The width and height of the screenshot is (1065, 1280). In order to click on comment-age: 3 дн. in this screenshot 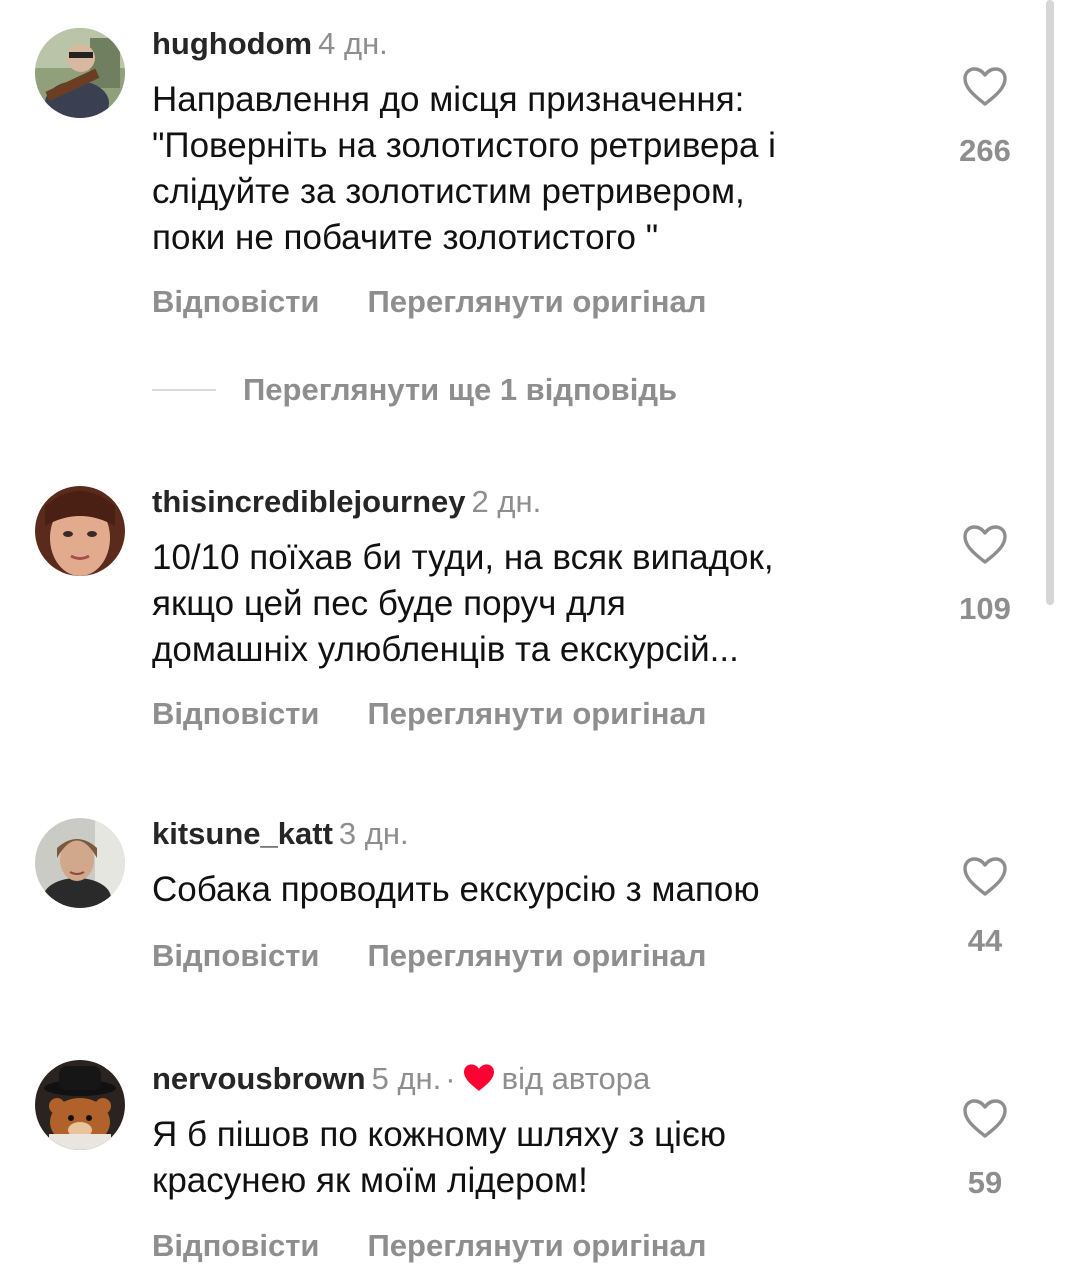, I will do `click(373, 833)`.